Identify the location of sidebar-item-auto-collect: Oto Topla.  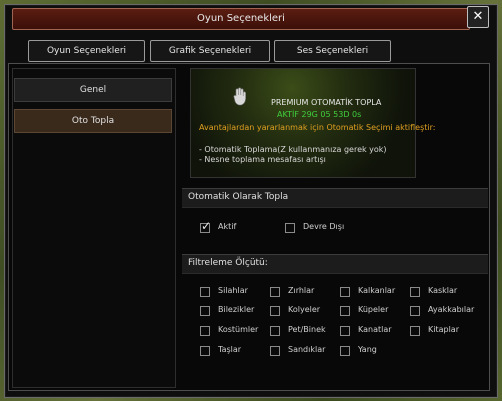
(93, 121).